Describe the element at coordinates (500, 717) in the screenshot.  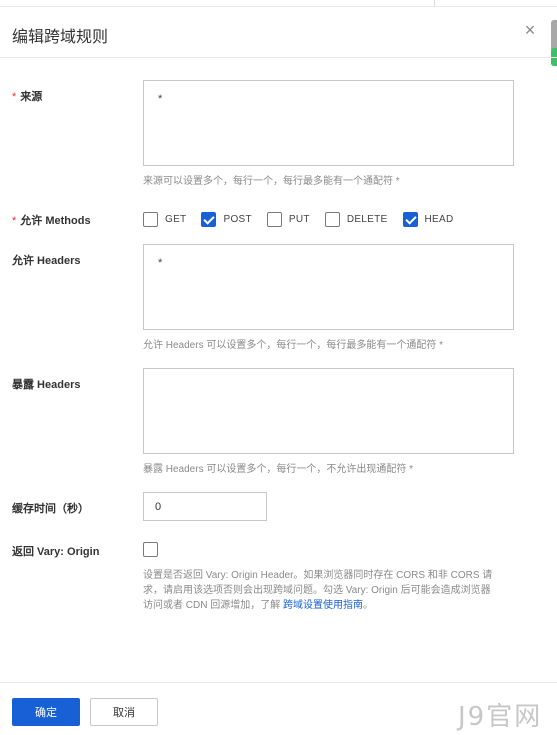
I see `watermark: J9官网` at that location.